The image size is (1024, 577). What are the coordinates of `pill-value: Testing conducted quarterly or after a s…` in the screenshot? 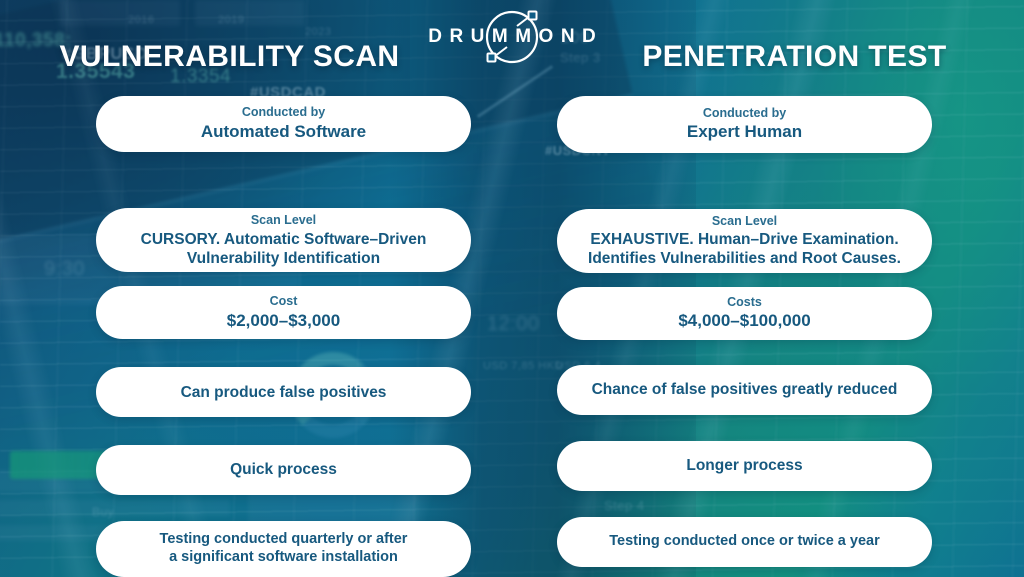 It's located at (283, 547).